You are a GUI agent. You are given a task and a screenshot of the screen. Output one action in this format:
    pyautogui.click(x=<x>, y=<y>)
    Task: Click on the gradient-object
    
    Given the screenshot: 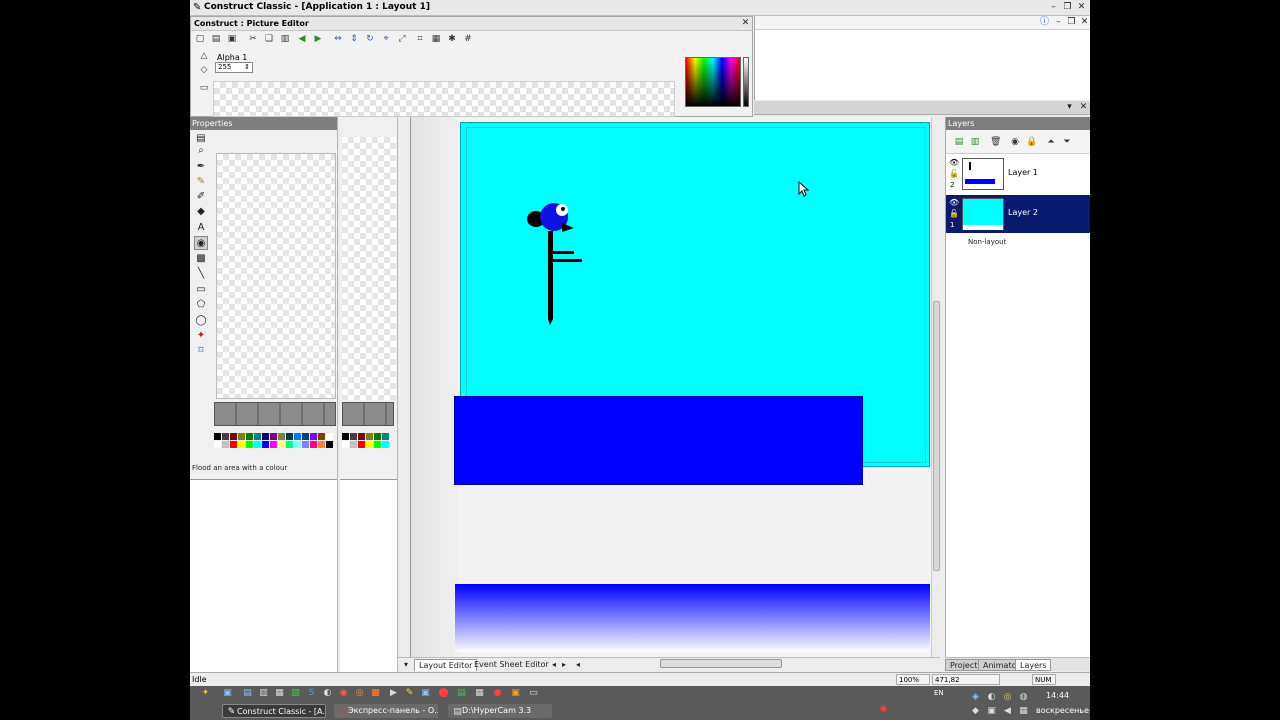 What is the action you would take?
    pyautogui.click(x=692, y=618)
    